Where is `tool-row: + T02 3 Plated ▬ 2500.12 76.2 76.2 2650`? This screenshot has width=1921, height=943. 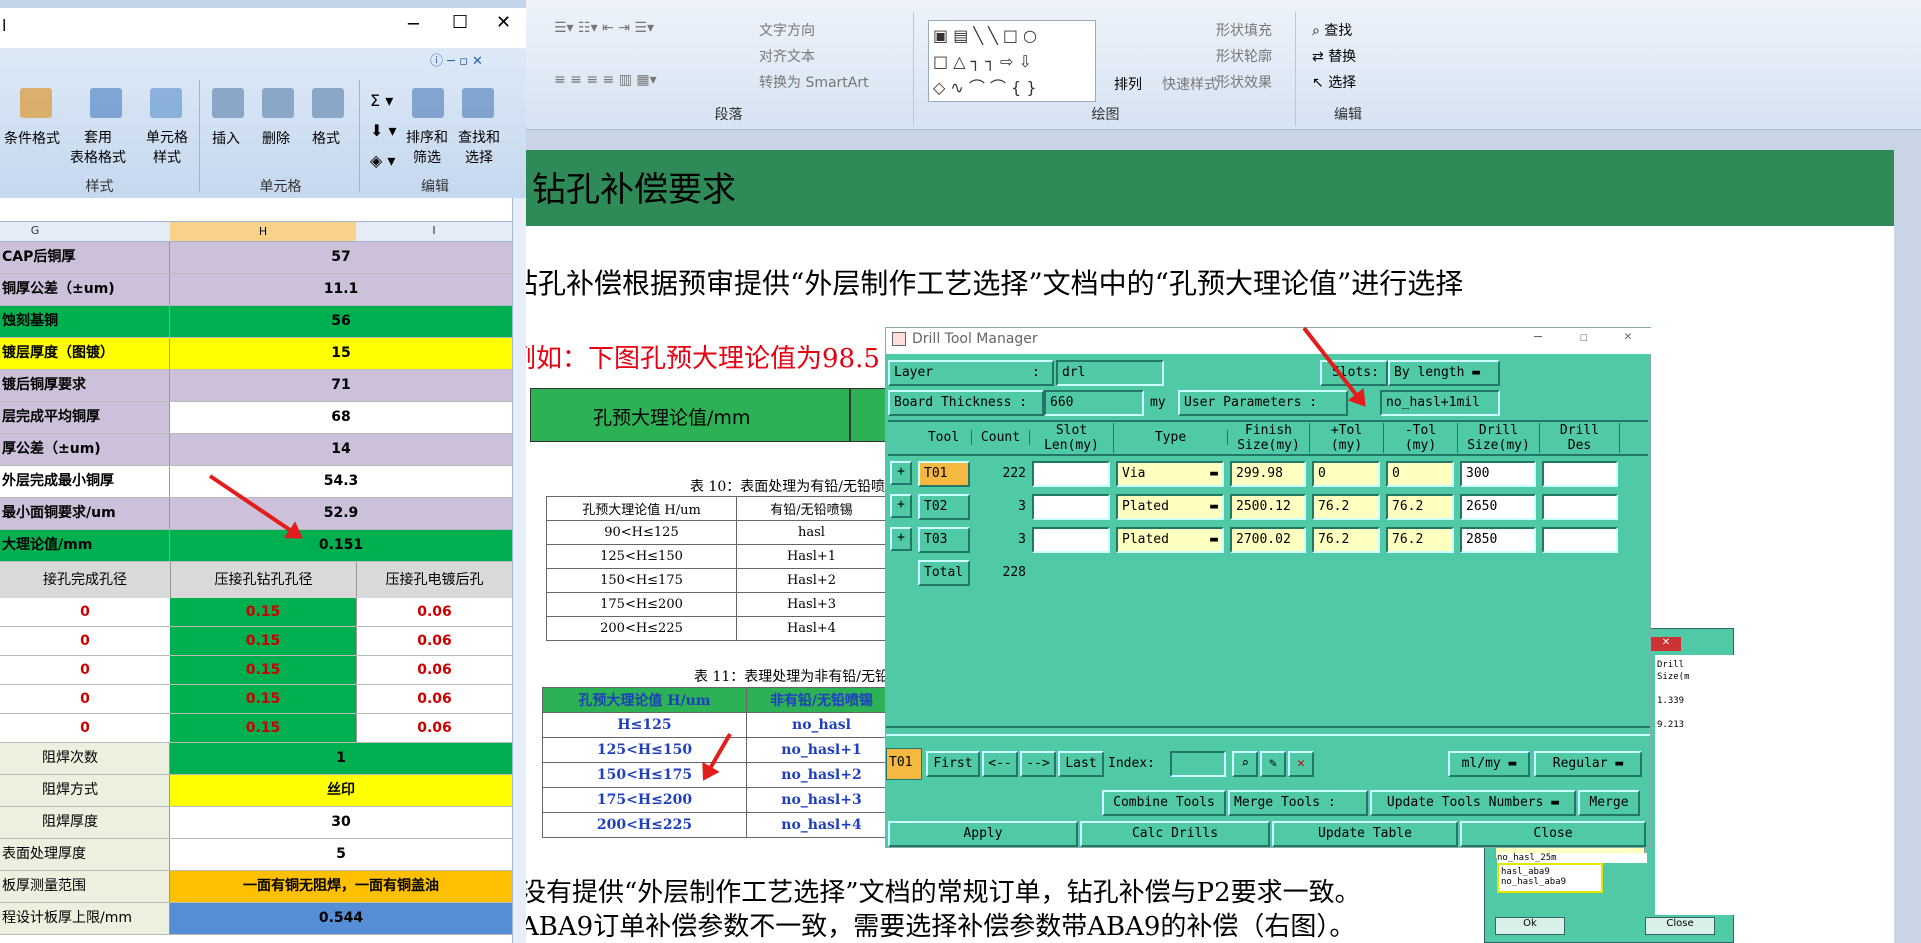
tool-row: + T02 3 Plated ▬ 2500.12 76.2 76.2 2650 is located at coordinates (1268, 507).